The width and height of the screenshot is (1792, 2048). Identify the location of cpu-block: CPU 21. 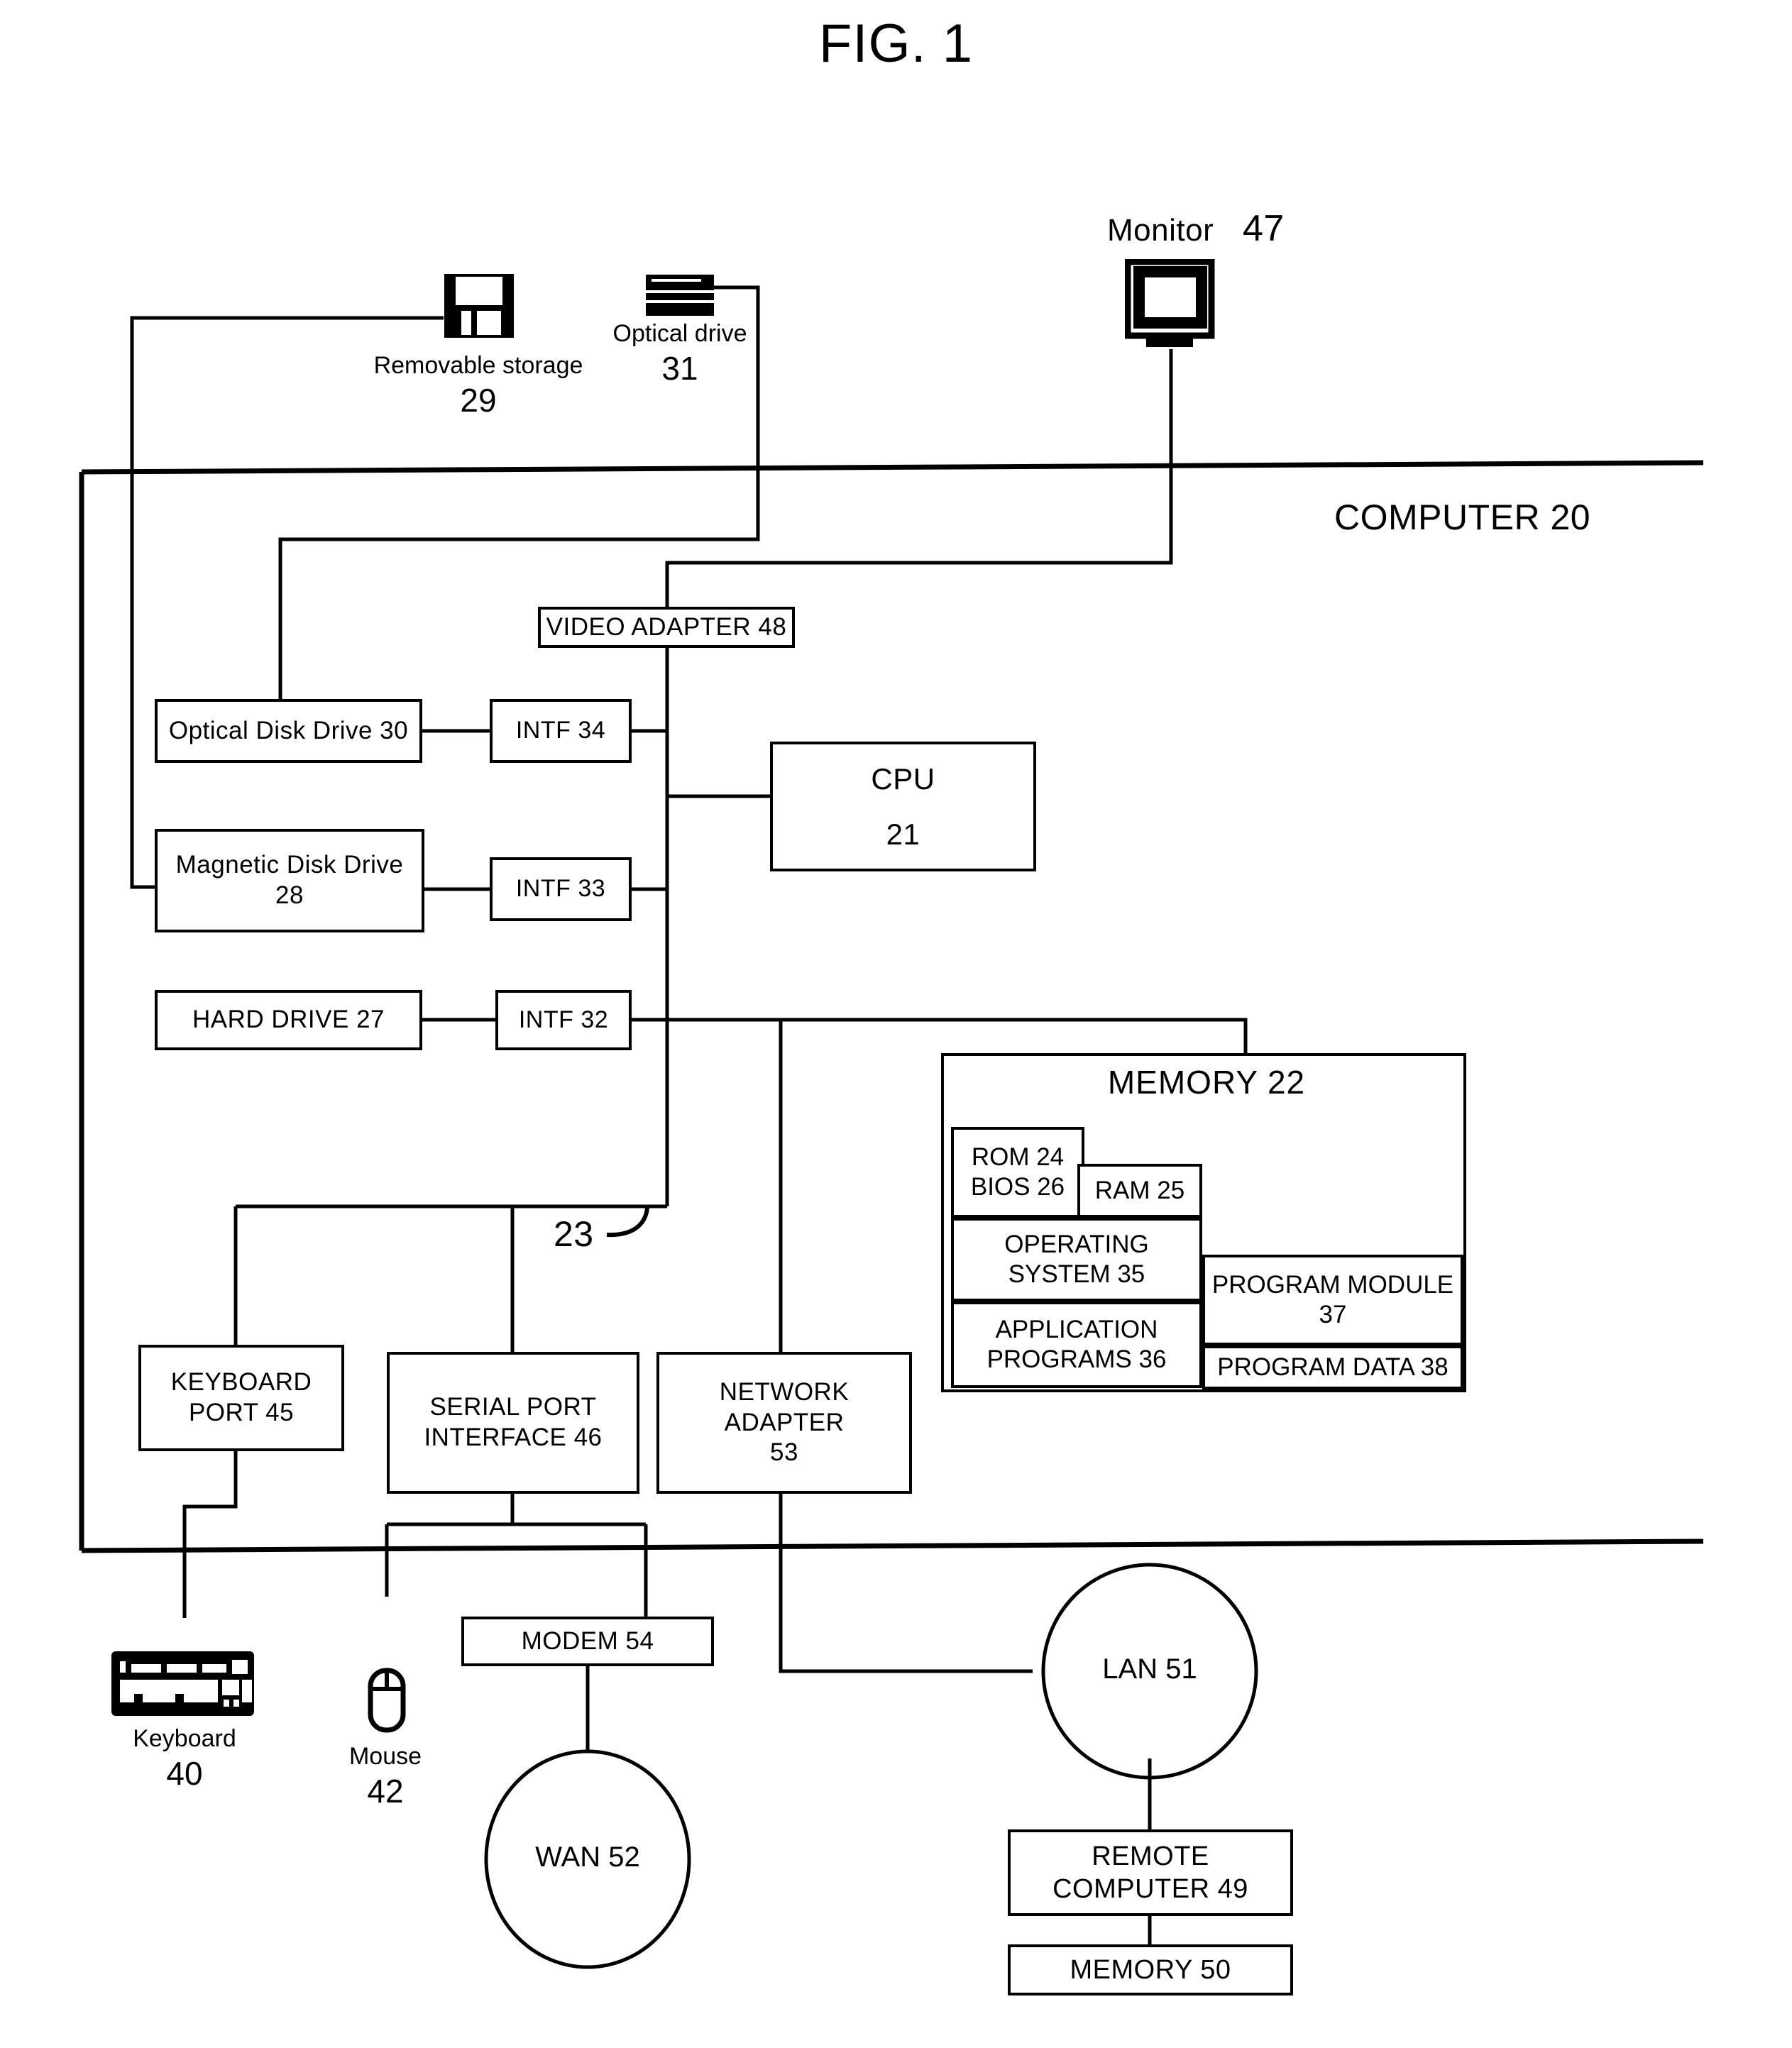
(903, 806).